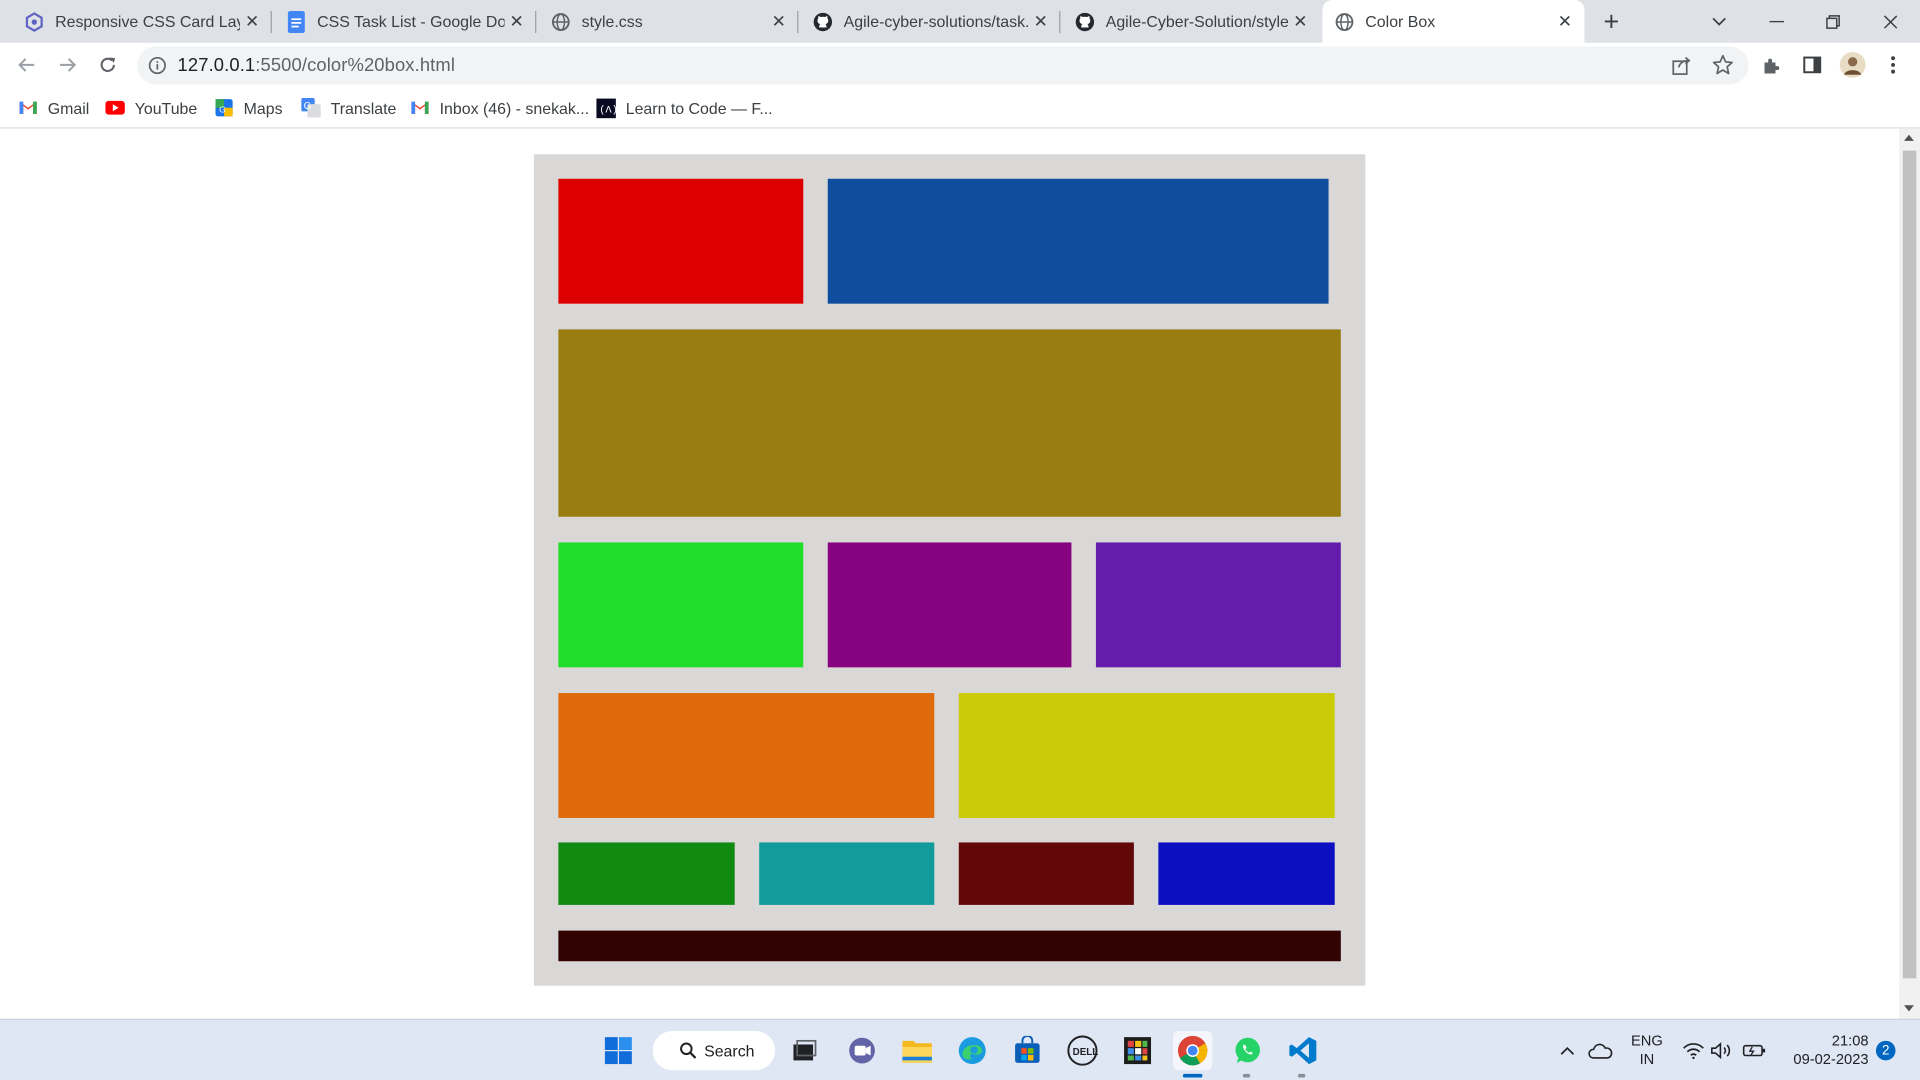  I want to click on language-indicator: ENG IN, so click(1647, 1050).